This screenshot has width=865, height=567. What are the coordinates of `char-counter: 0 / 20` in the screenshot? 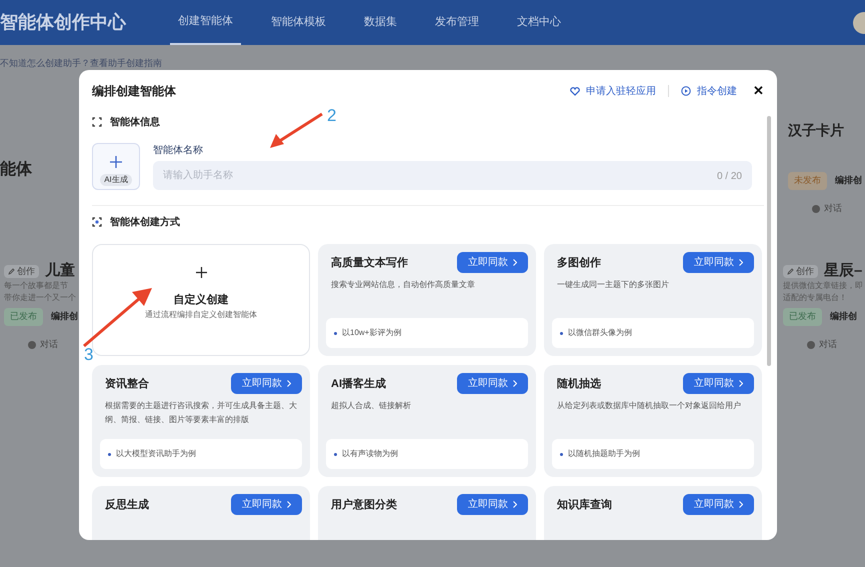 It's located at (729, 177).